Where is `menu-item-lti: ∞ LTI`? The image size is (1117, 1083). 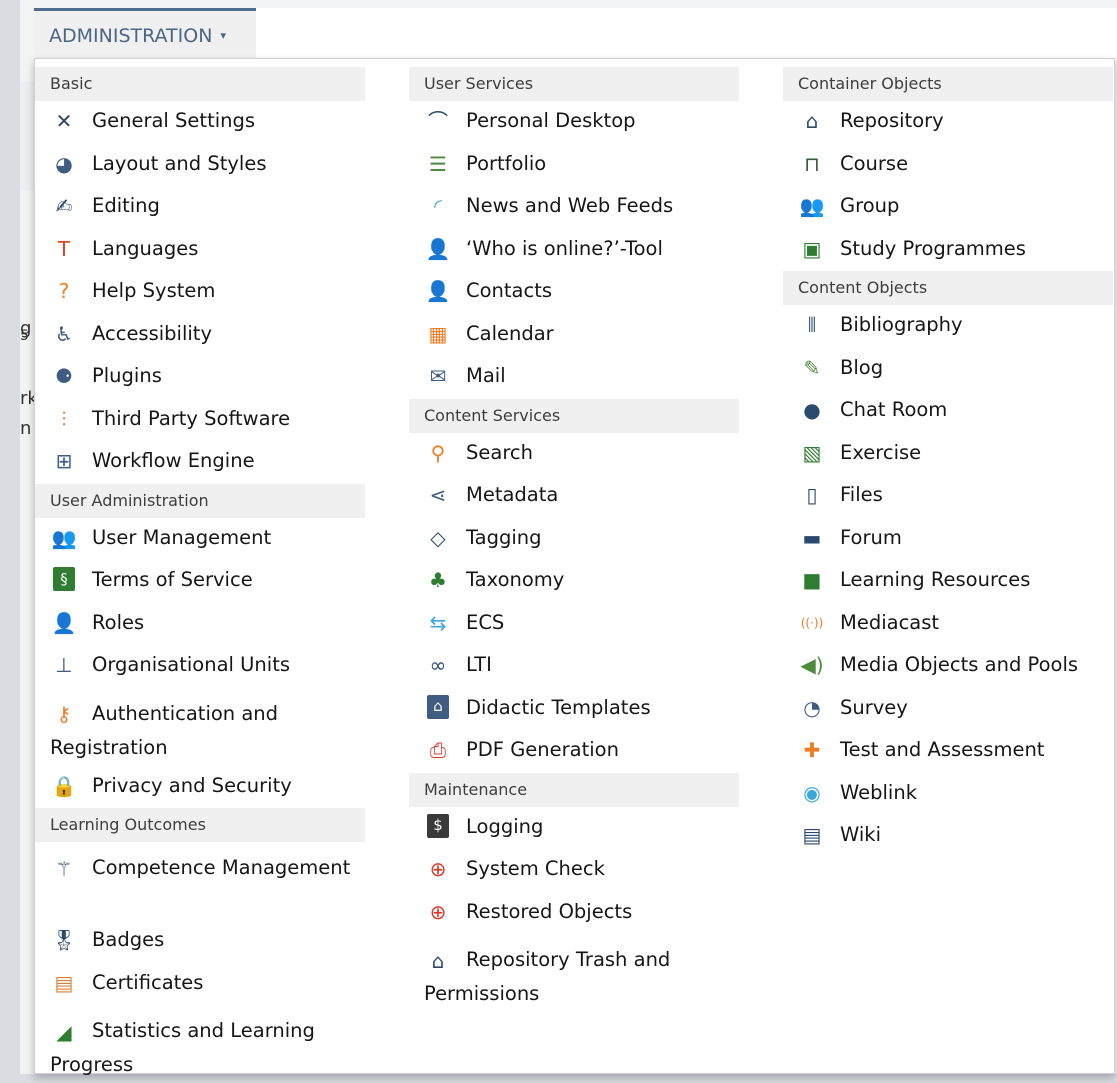
menu-item-lti: ∞ LTI is located at coordinates (574, 666).